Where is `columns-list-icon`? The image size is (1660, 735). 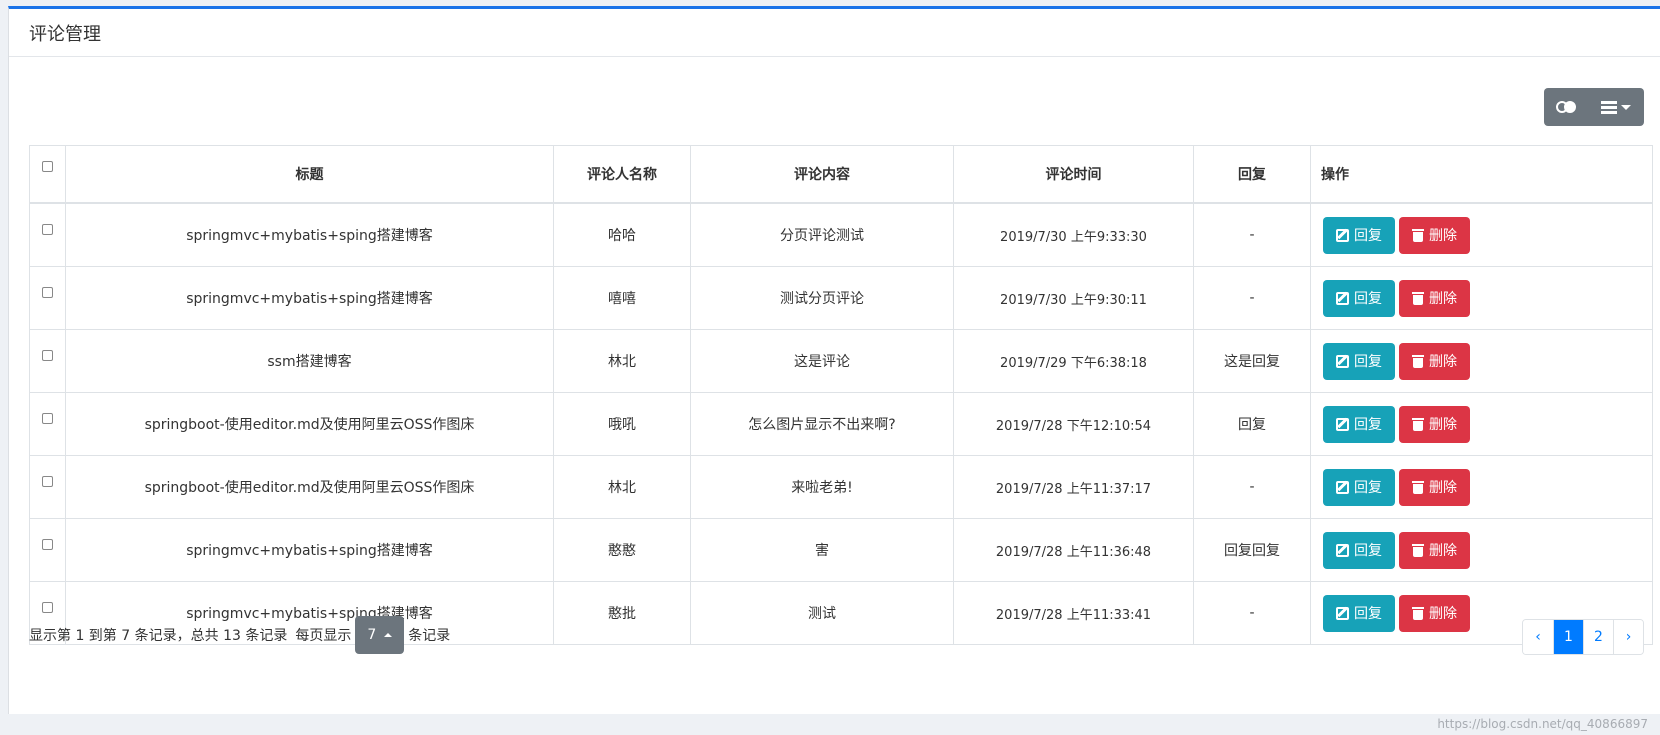 columns-list-icon is located at coordinates (1616, 107).